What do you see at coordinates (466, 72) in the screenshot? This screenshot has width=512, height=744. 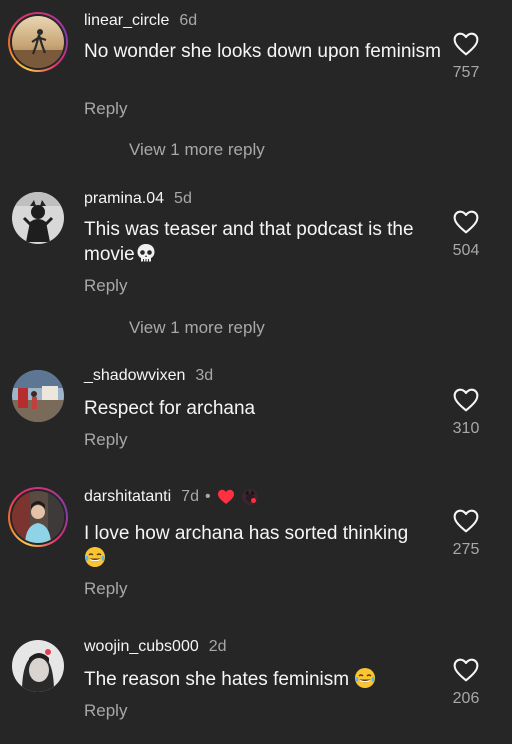 I see `like-count: 757` at bounding box center [466, 72].